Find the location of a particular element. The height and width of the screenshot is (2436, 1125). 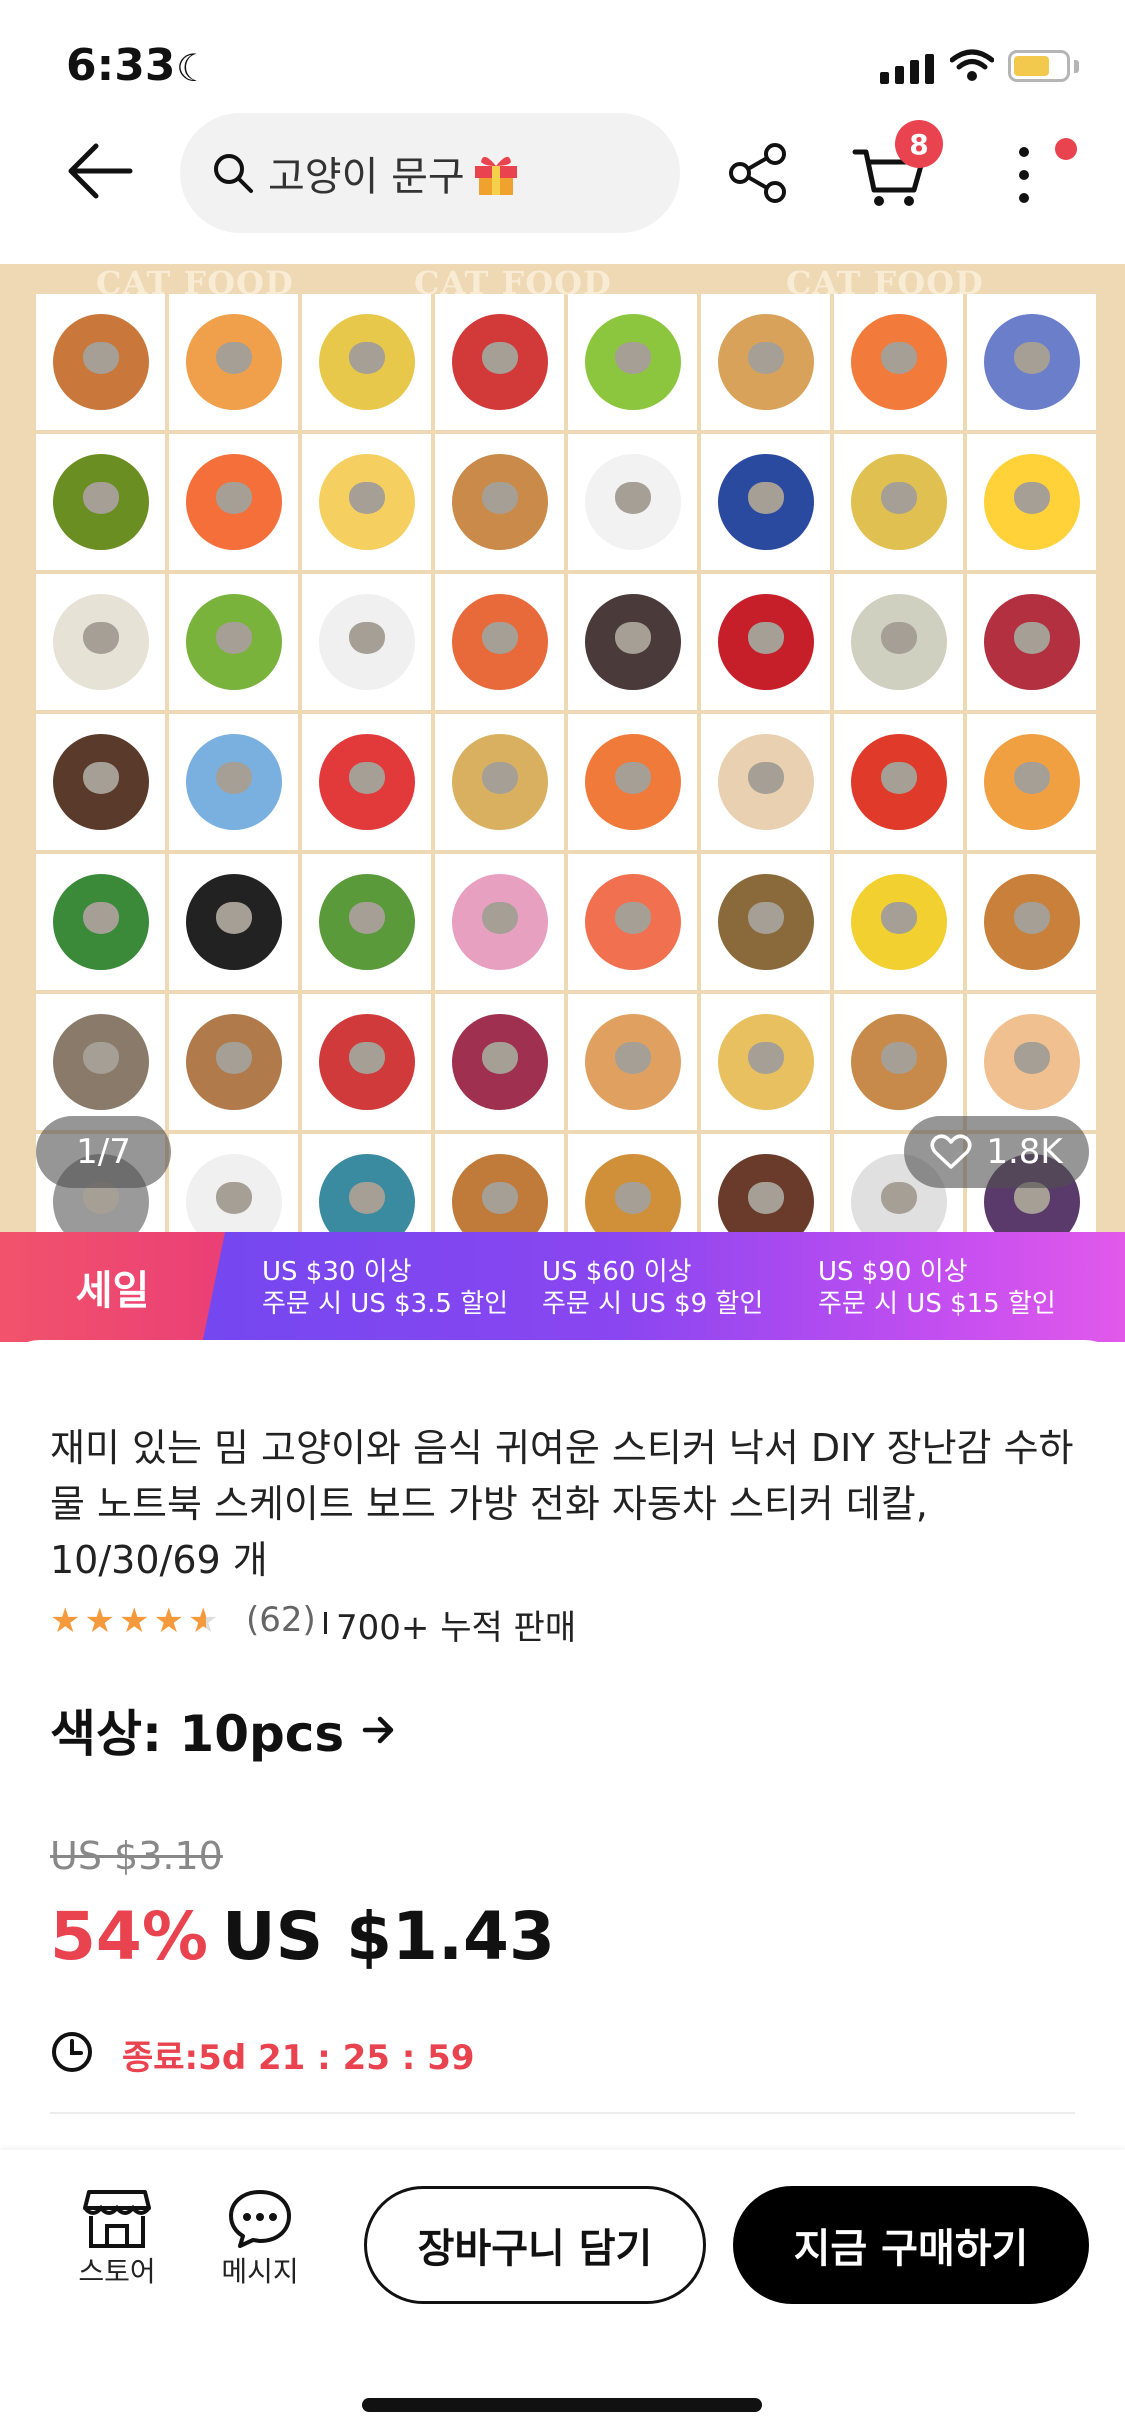

sale-tag: 세일 is located at coordinates (112, 1287).